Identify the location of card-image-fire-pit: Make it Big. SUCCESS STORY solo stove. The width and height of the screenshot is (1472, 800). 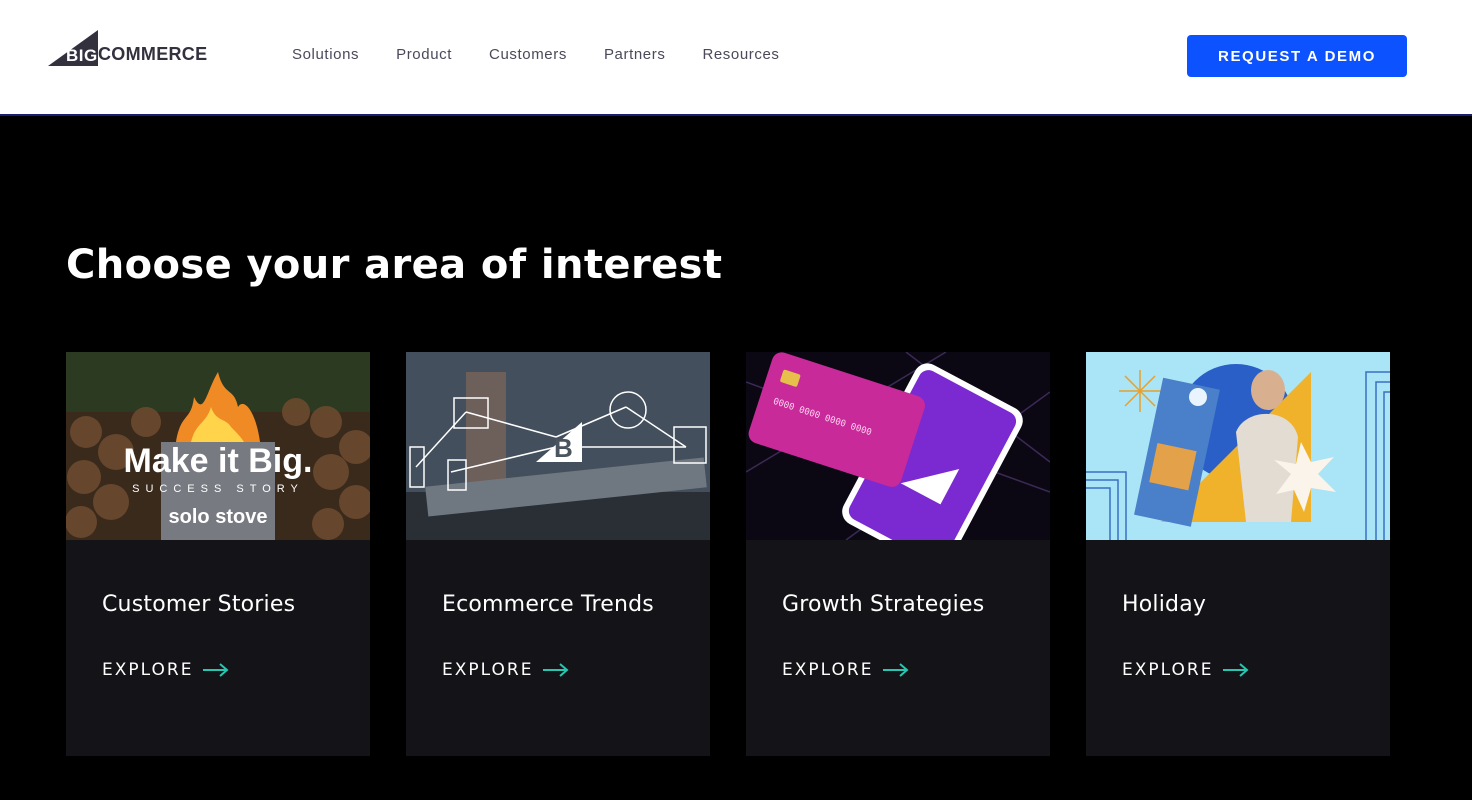
(218, 446).